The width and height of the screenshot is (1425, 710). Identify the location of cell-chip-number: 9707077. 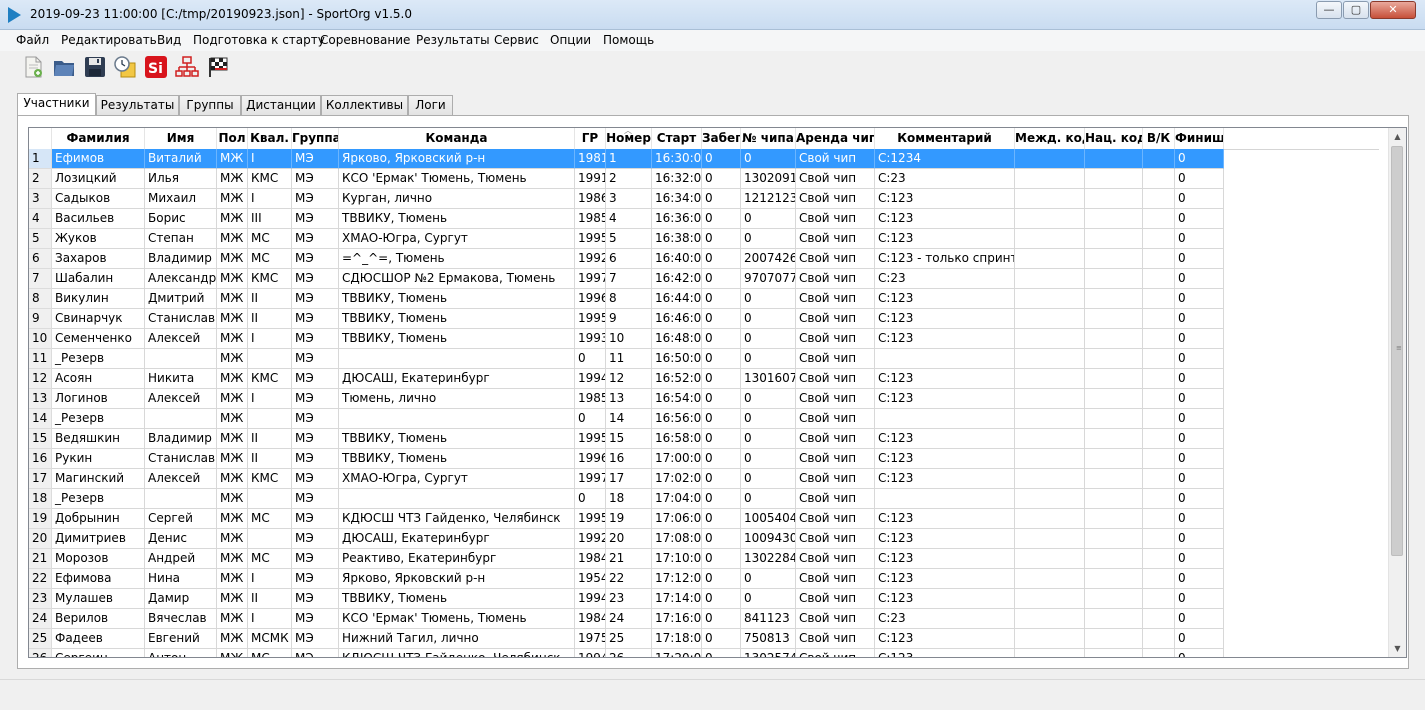
(768, 279).